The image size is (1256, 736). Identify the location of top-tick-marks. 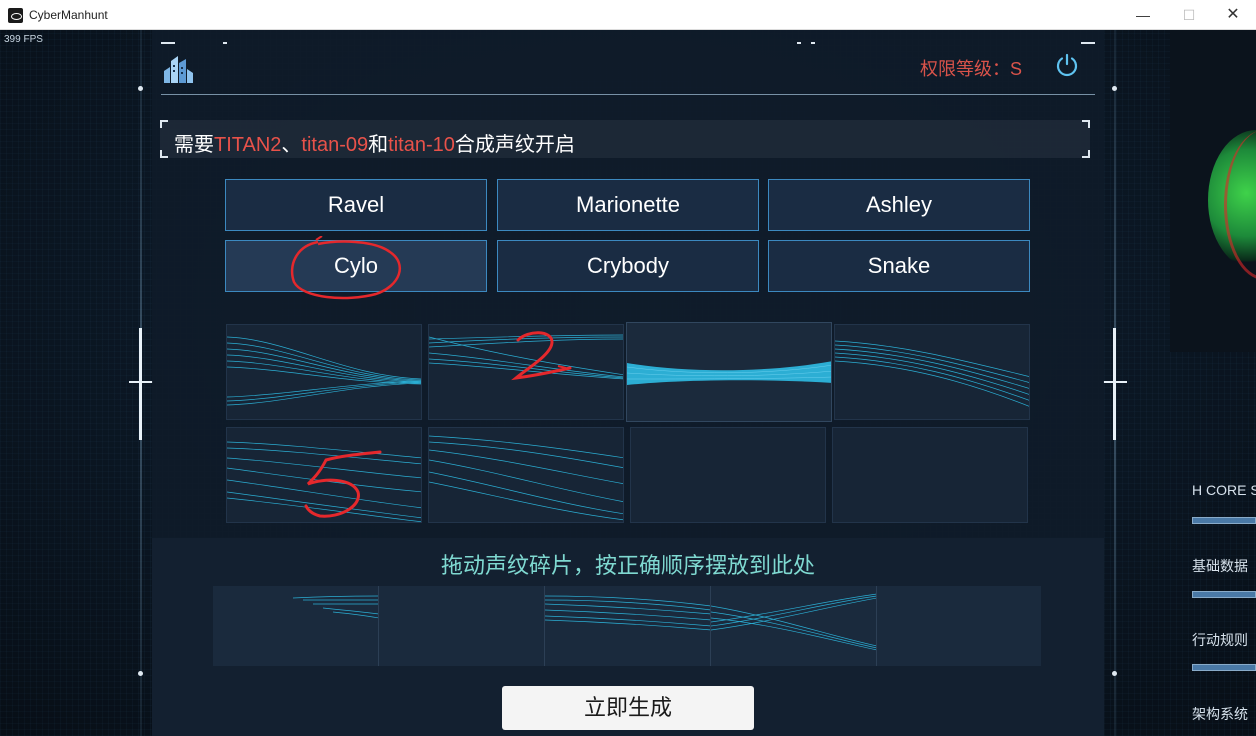
(628, 43).